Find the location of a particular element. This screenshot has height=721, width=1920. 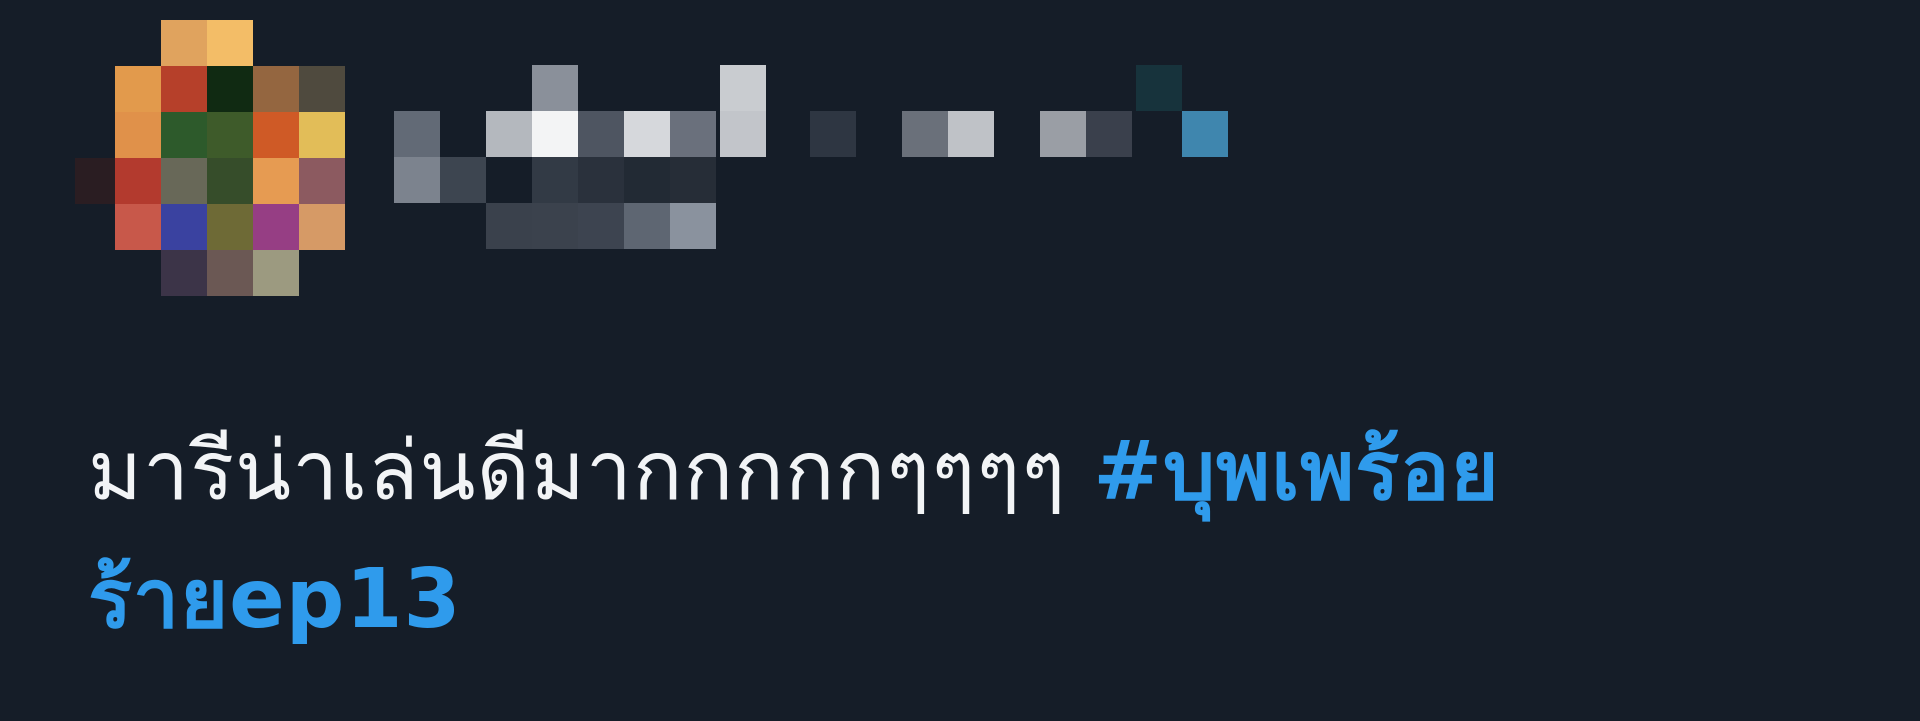

tweet-body: มารีน่าเล่นดีมากกกกกๆๆๆๆ is located at coordinates (591, 471).